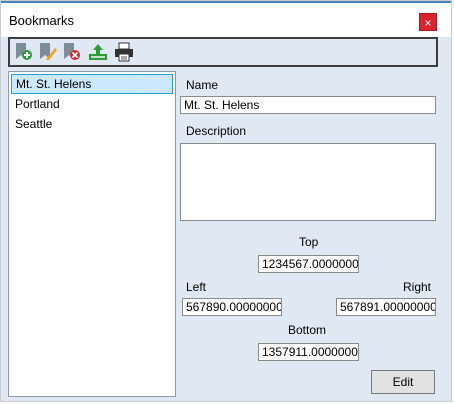 Image resolution: width=454 pixels, height=404 pixels. What do you see at coordinates (308, 264) in the screenshot?
I see `top-field: 1234567.0000000` at bounding box center [308, 264].